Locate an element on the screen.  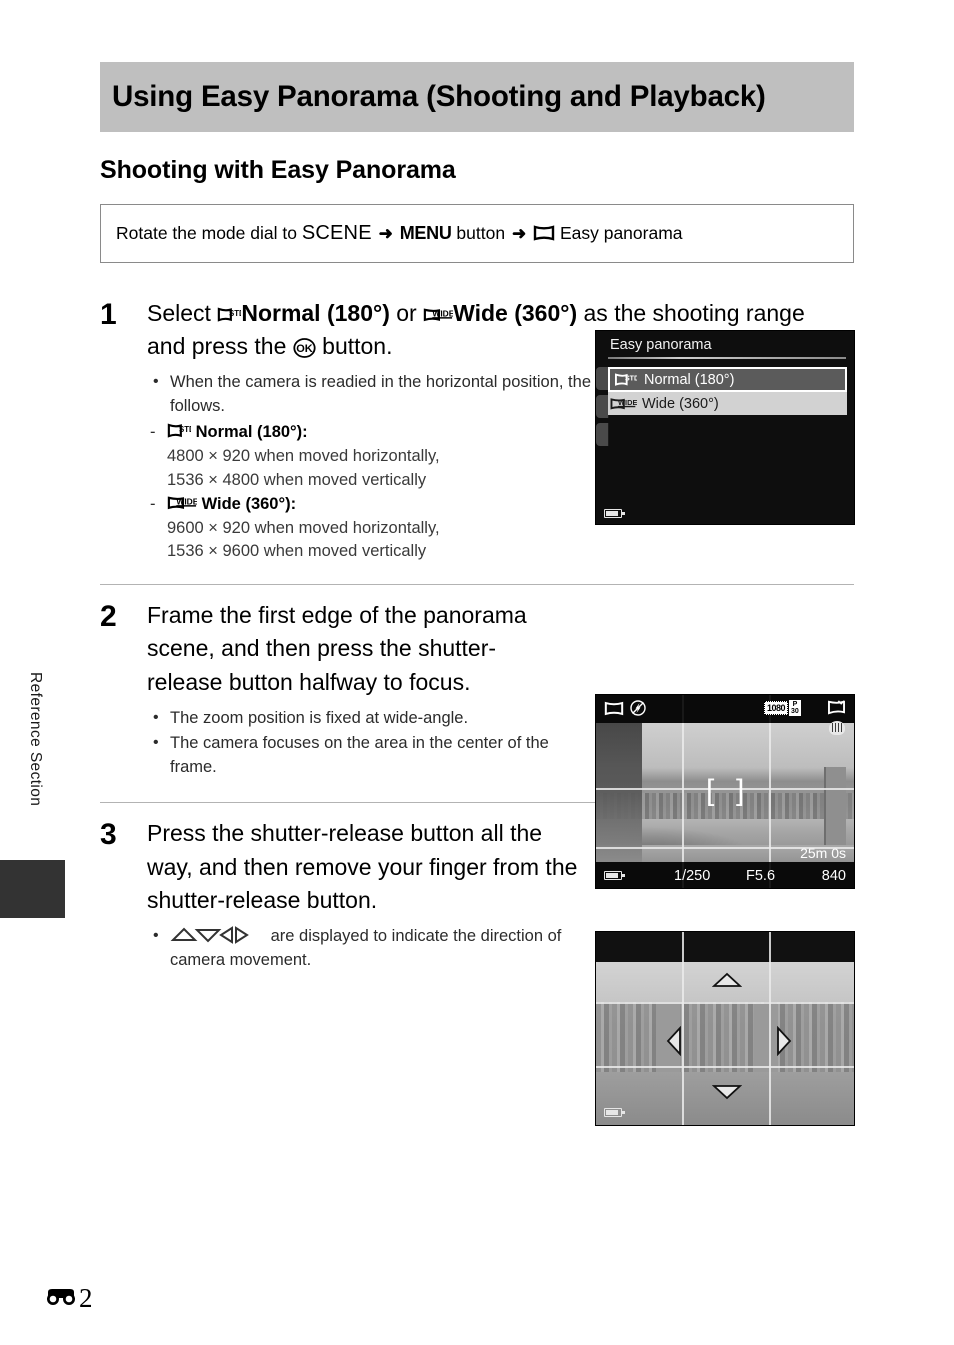
menu-option-list: STD Normal (180°) WIDE Wide (360°) is located at coordinates (727, 391).